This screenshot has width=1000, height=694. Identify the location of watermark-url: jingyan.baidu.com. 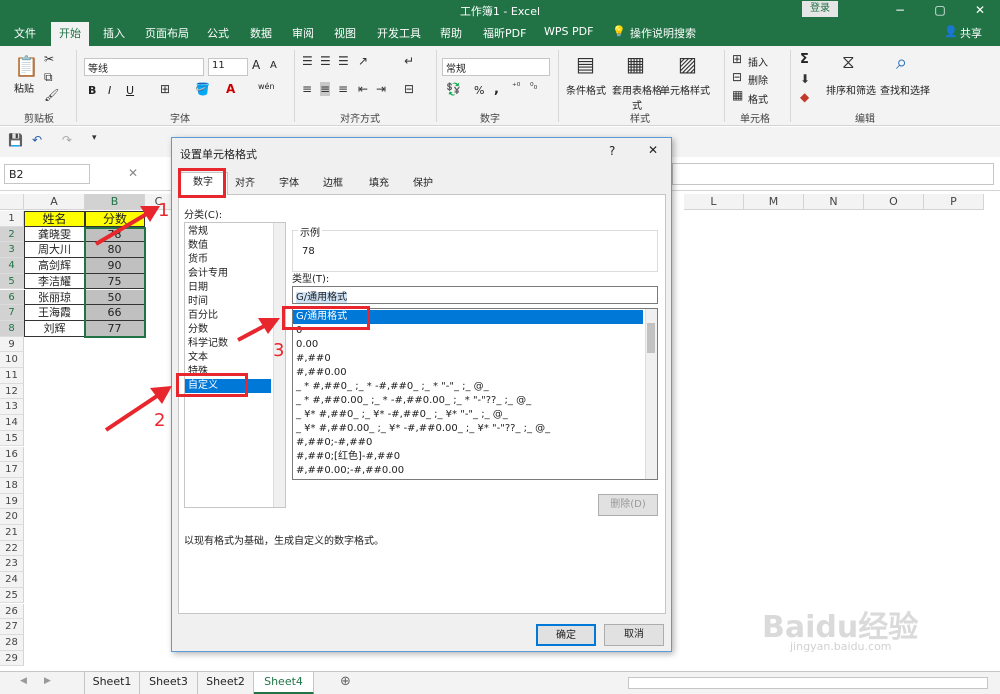
(841, 646).